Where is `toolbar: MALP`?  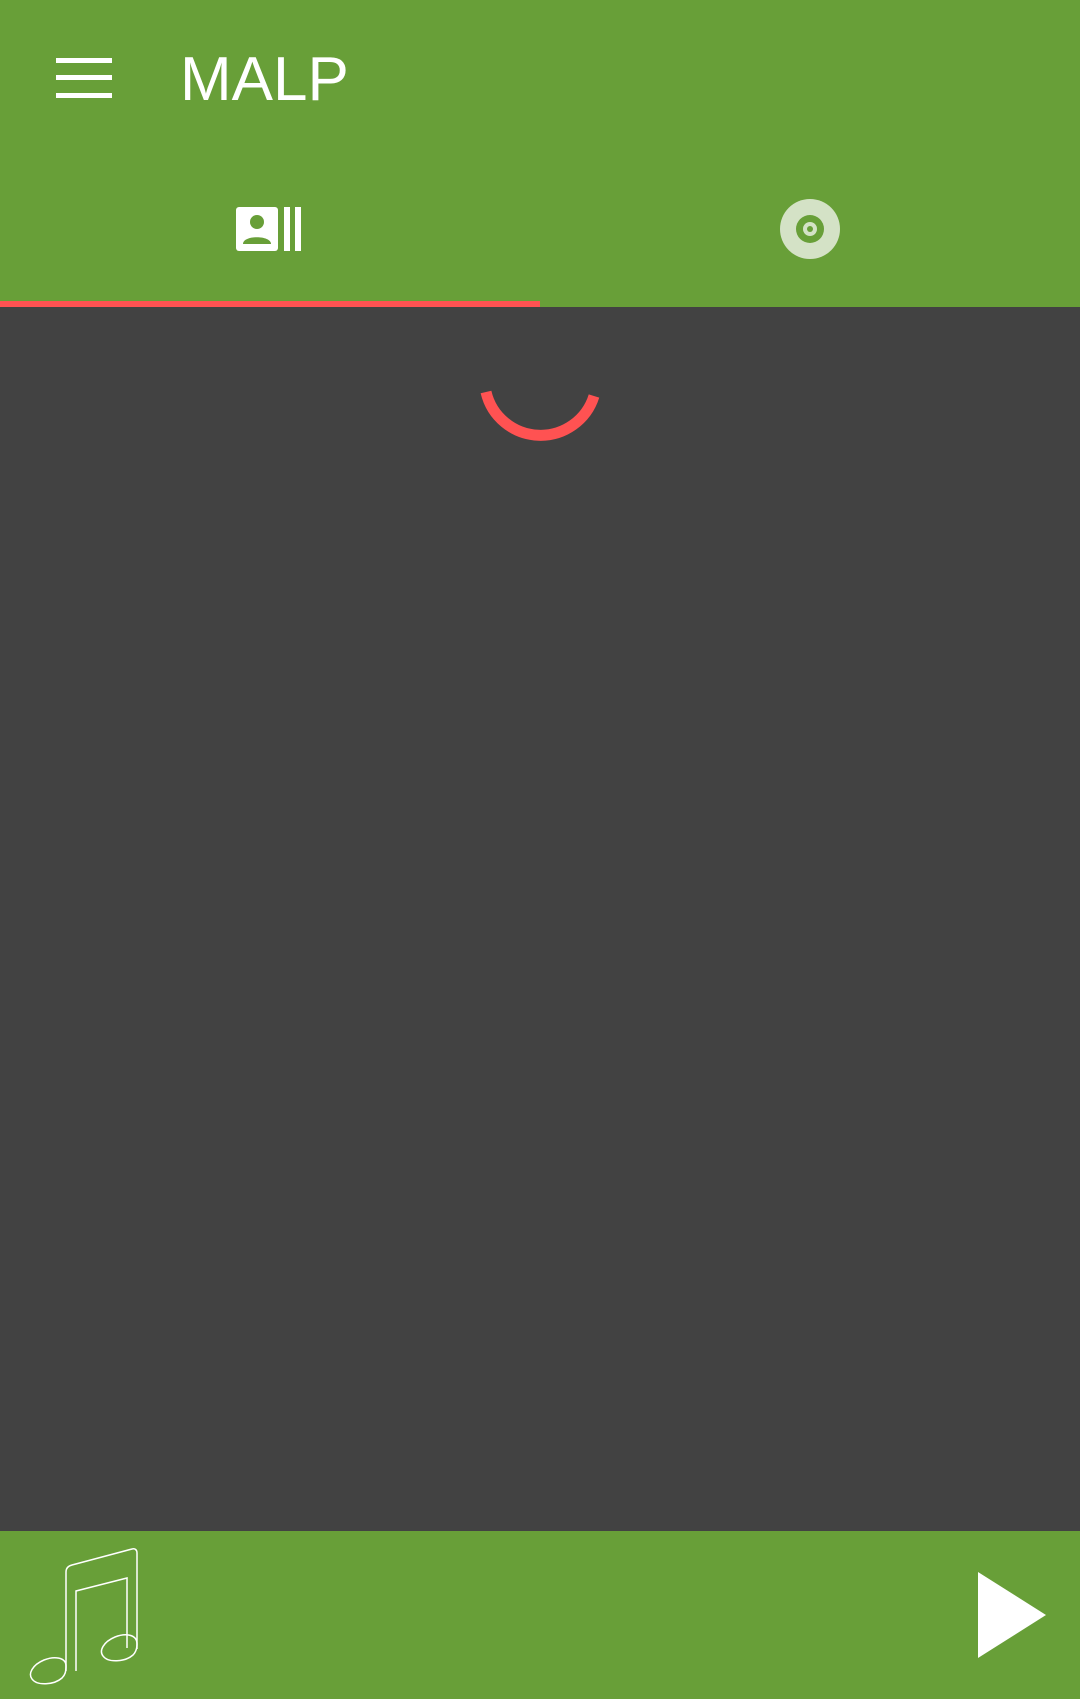
toolbar: MALP is located at coordinates (540, 75).